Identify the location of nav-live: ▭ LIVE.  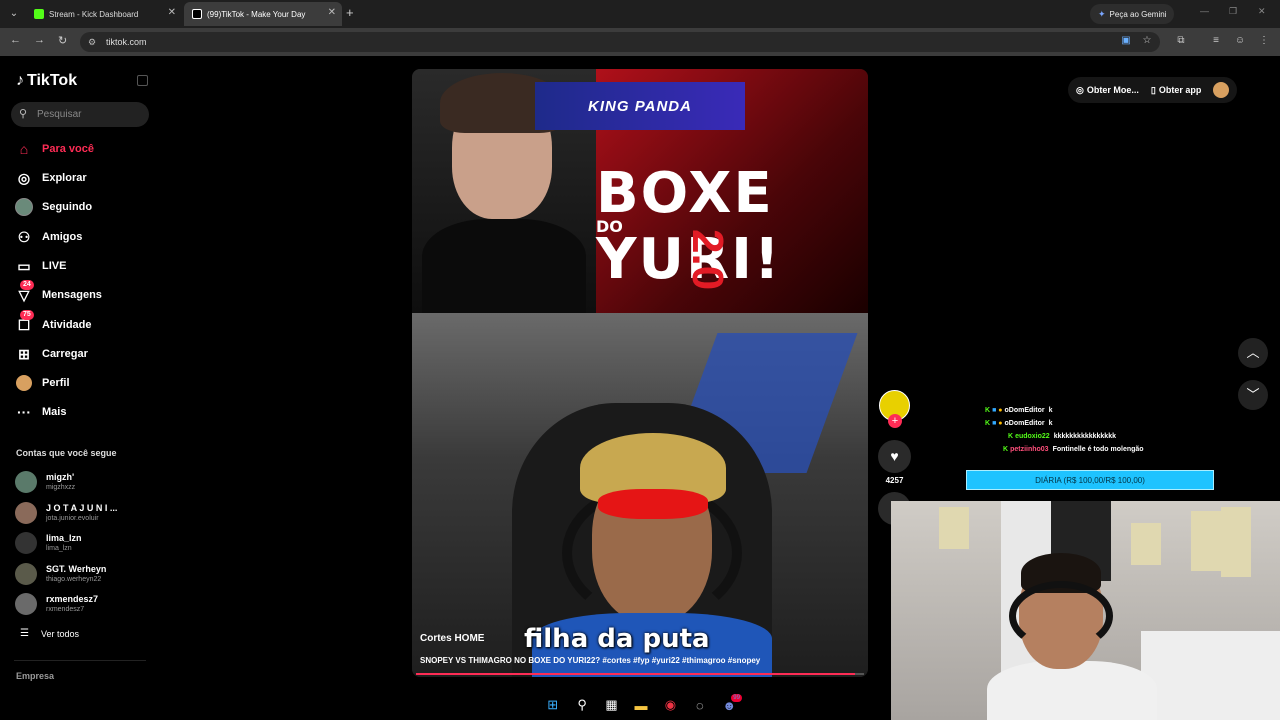
(40, 266).